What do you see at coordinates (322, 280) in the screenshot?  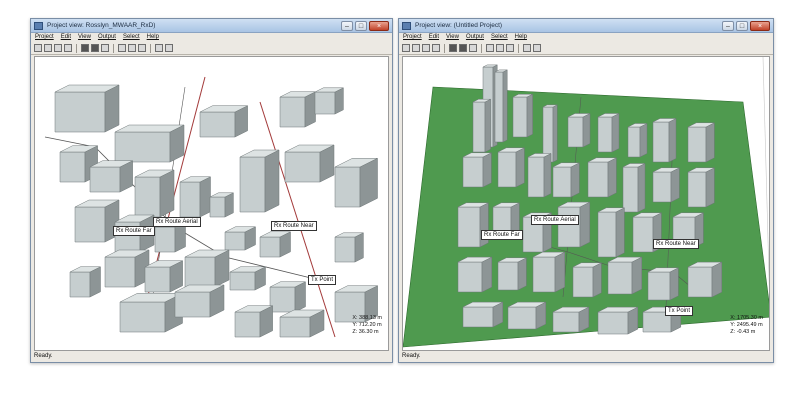 I see `tx-point-label: Tx Point` at bounding box center [322, 280].